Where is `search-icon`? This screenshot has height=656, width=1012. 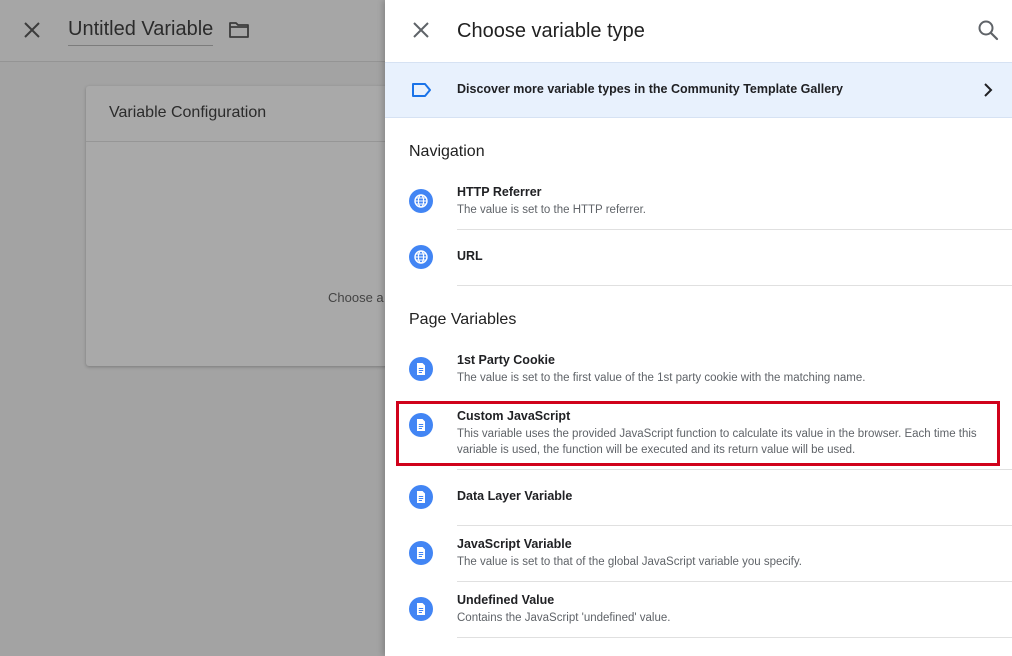
search-icon is located at coordinates (988, 30).